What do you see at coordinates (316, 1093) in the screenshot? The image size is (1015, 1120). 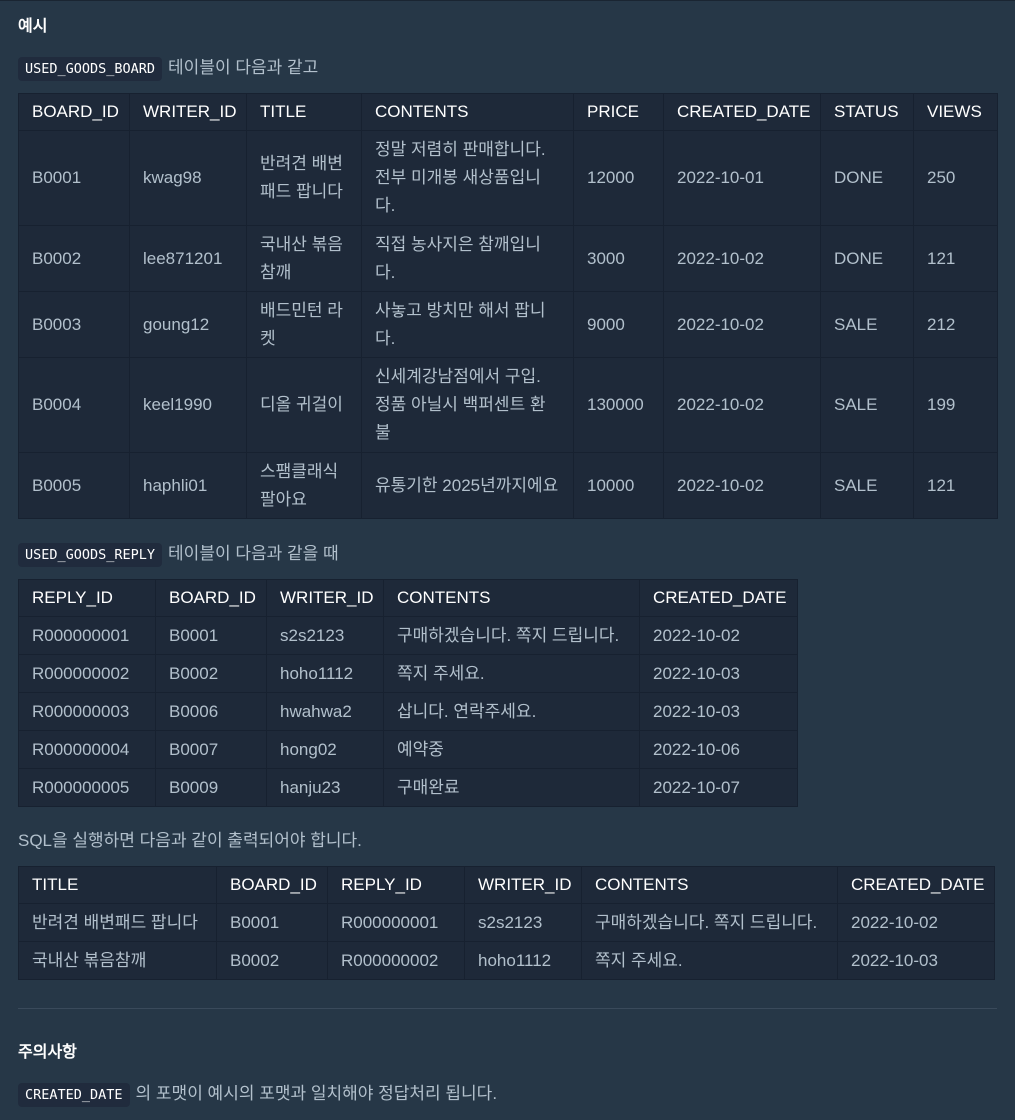 I see `format-note-text: 의 포맷이 예시의 포맷과 일치해야 정답처리 됩니다.` at bounding box center [316, 1093].